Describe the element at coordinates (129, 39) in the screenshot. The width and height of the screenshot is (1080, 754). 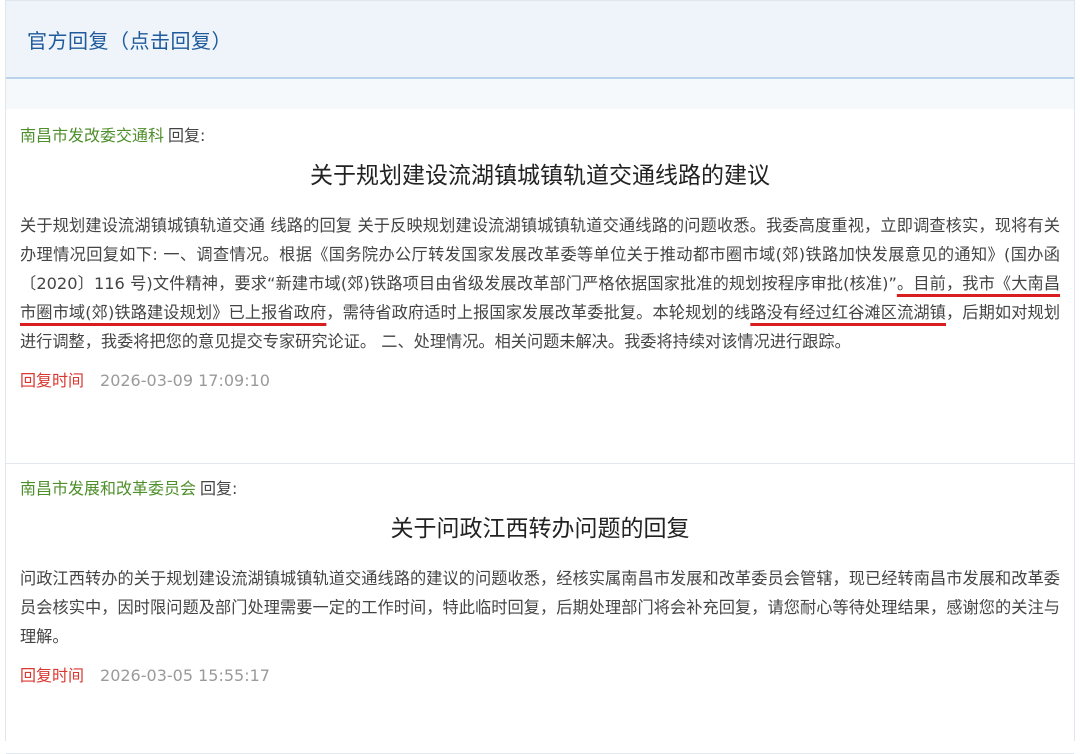
I see `official-reply-title-link: 官方回复（点击回复）` at that location.